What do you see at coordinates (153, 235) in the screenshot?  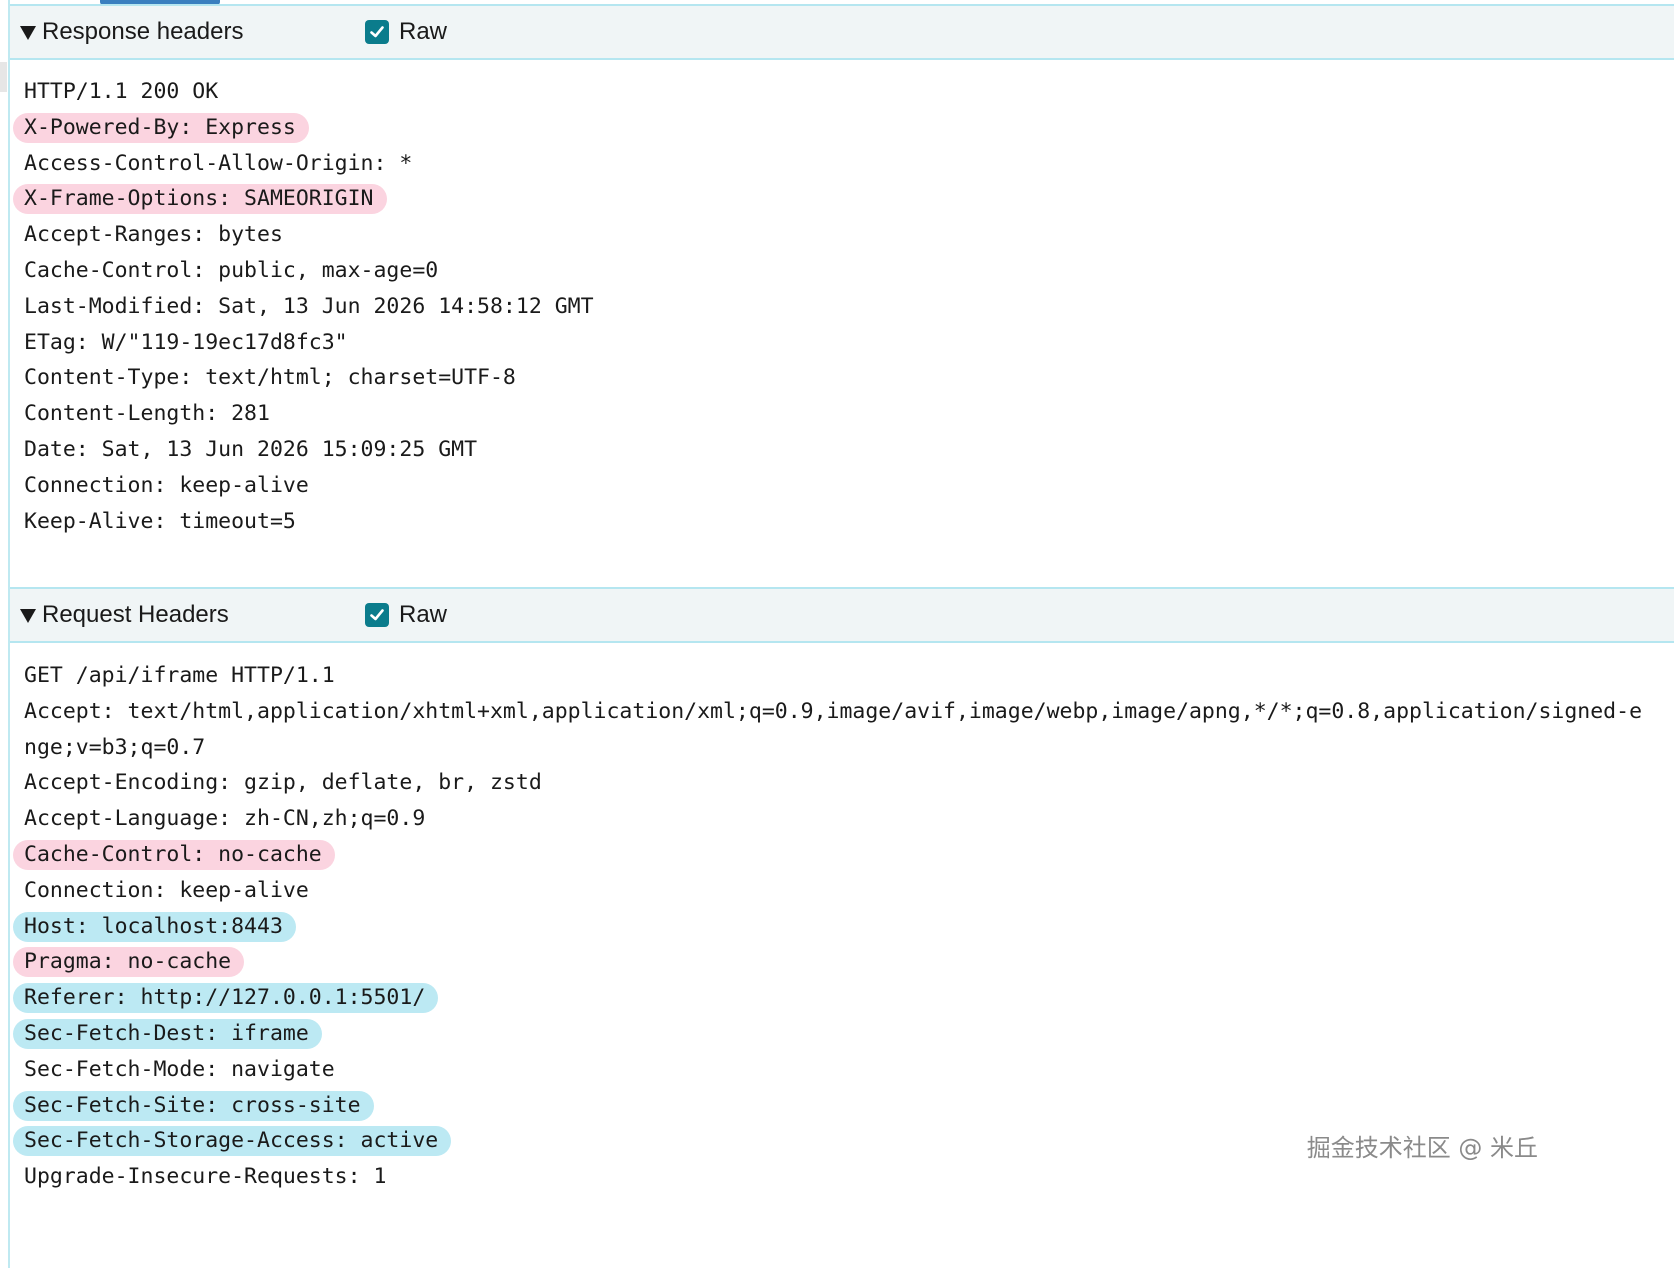 I see `header-line-text: Accept-Ranges: bytes` at bounding box center [153, 235].